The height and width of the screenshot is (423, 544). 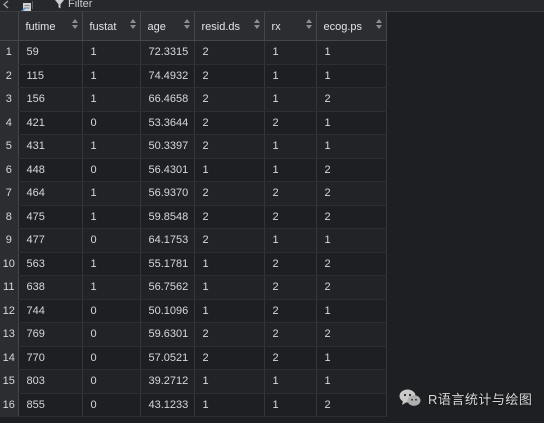 I want to click on table-cell: 50.3397, so click(x=167, y=146).